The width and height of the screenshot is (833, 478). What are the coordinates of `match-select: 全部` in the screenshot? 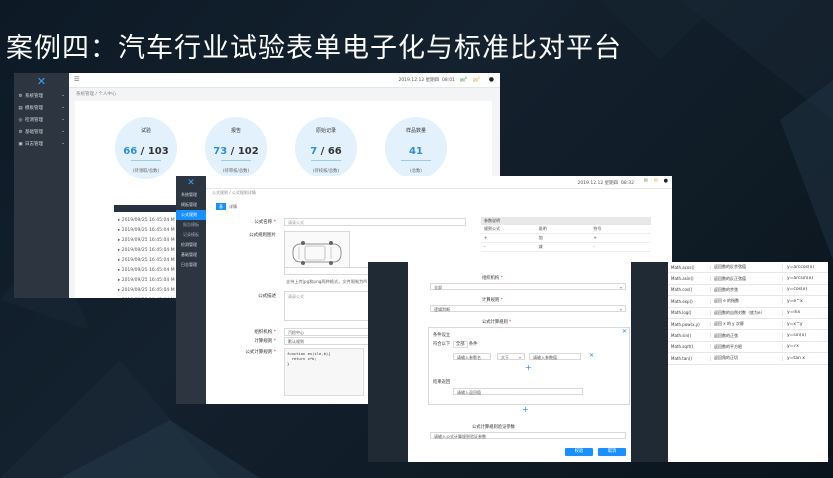 It's located at (460, 344).